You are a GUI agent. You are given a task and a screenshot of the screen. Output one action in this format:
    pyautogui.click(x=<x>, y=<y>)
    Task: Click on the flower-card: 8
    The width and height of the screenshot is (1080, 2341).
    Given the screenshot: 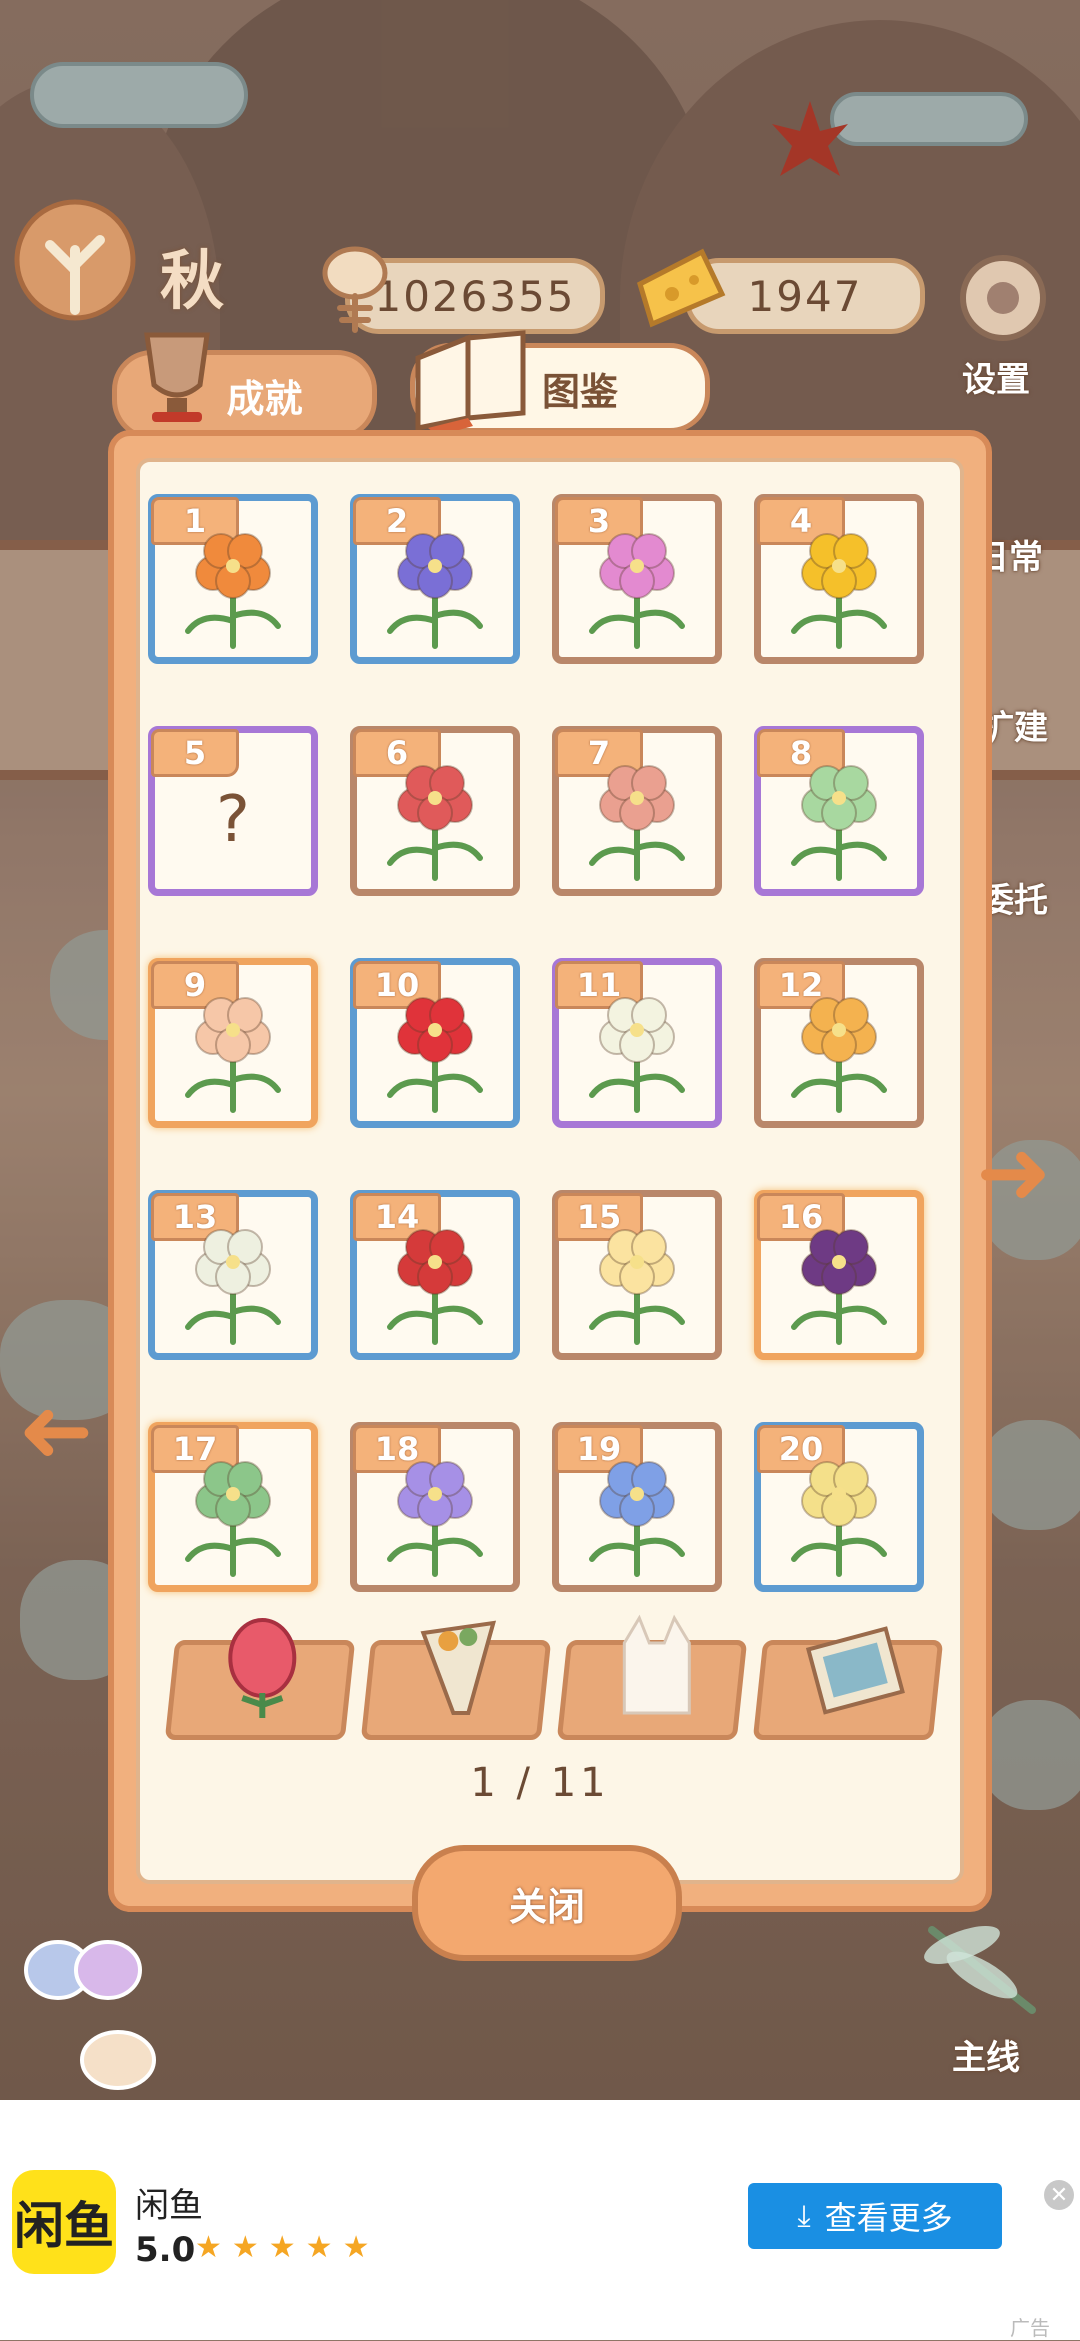 What is the action you would take?
    pyautogui.click(x=839, y=811)
    